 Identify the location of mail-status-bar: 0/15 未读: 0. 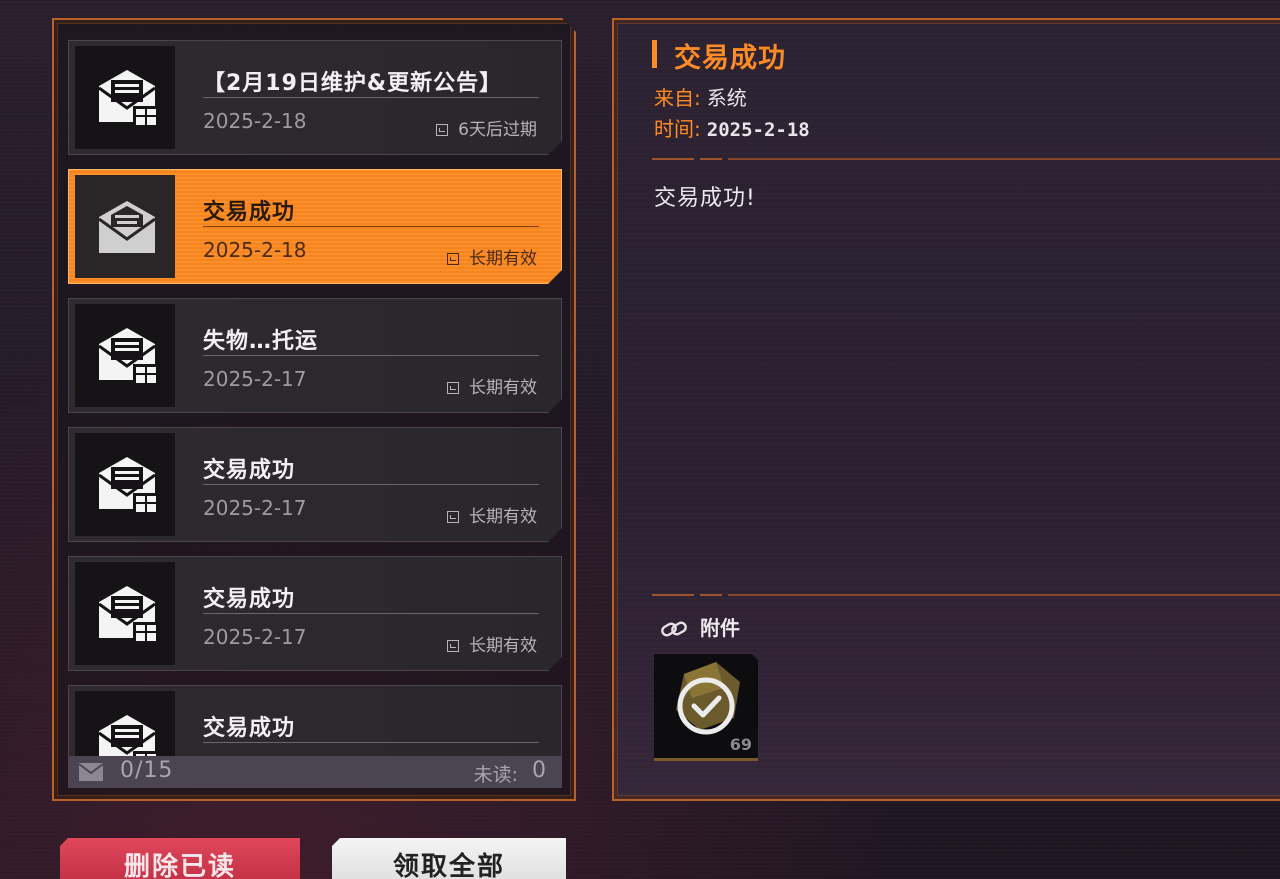
(315, 772).